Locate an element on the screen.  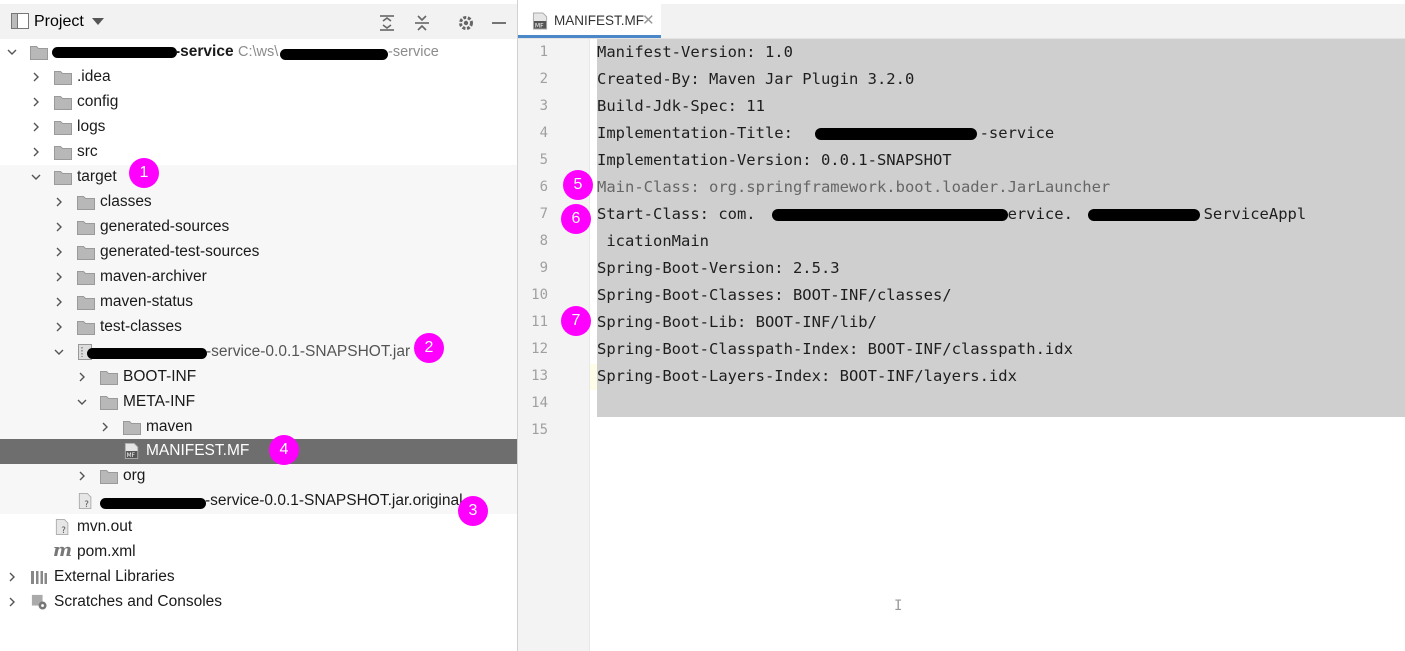
current-line-marker is located at coordinates (593, 377).